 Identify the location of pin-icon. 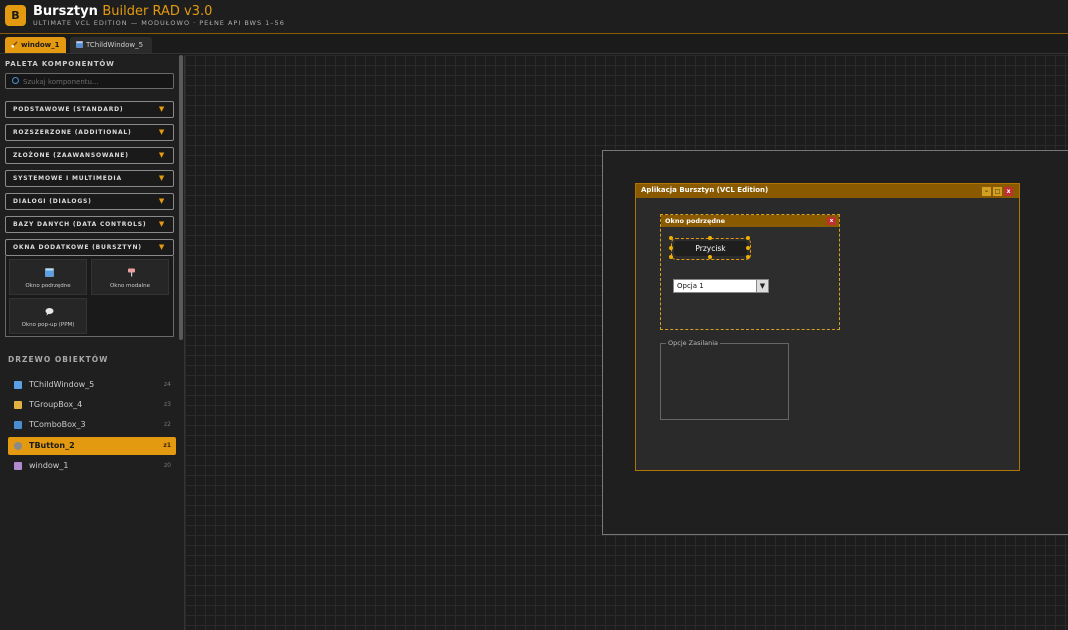
(131, 272).